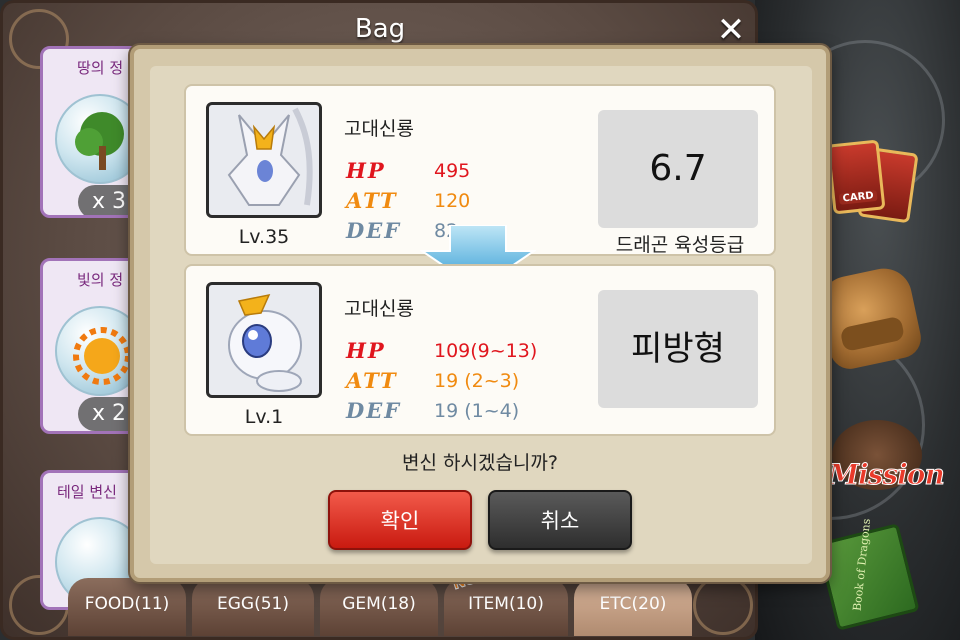 The image size is (960, 640). I want to click on current-att: 120, so click(452, 201).